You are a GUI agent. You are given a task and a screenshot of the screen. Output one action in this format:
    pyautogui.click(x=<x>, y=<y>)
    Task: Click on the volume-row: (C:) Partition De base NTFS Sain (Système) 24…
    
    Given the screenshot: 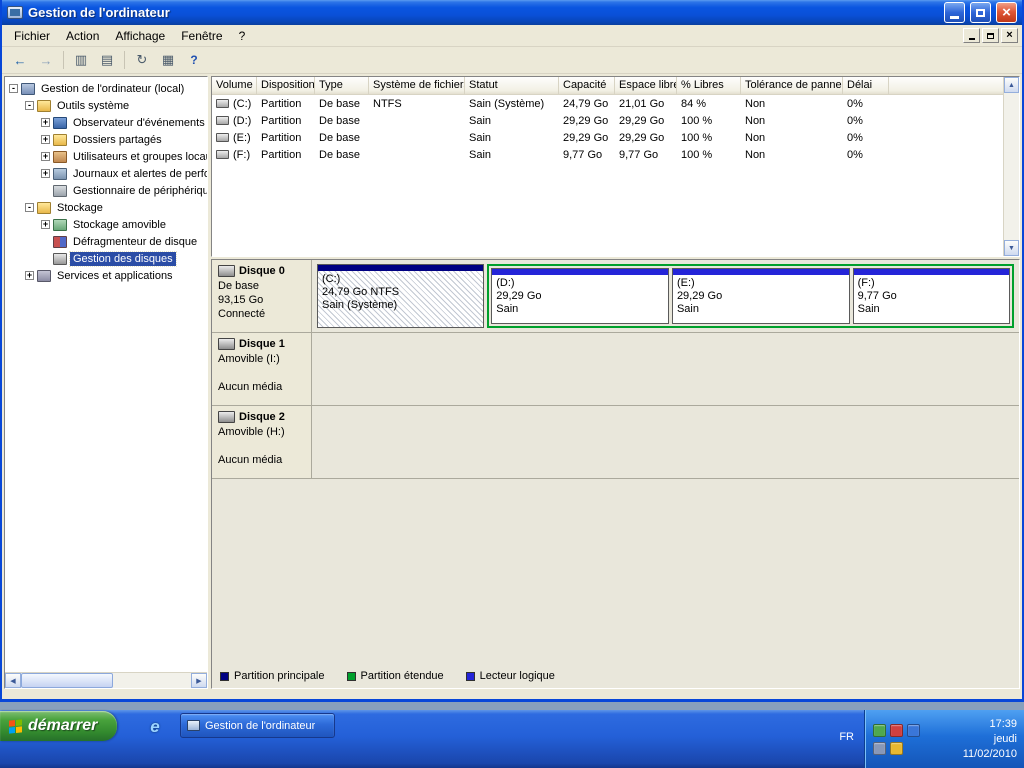 What is the action you would take?
    pyautogui.click(x=607, y=103)
    